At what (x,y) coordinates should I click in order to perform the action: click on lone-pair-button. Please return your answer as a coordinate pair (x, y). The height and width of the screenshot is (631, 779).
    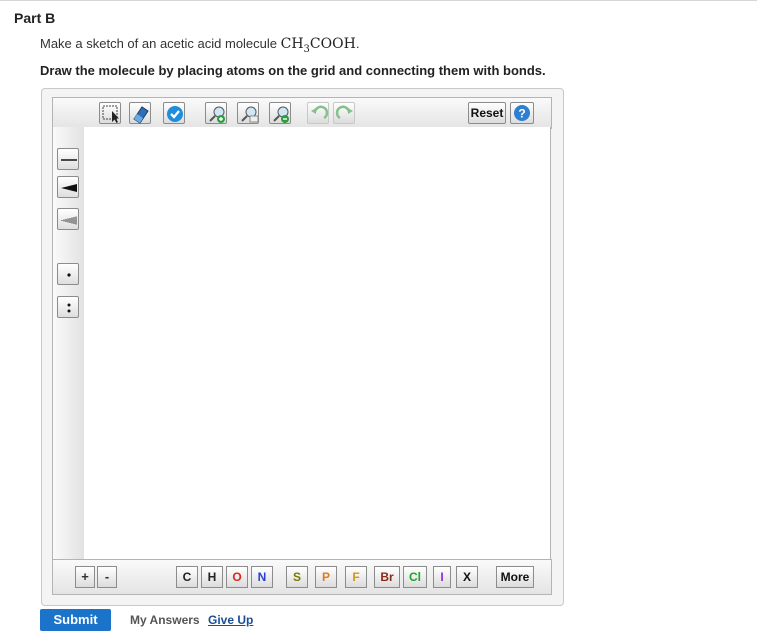
    Looking at the image, I should click on (68, 307).